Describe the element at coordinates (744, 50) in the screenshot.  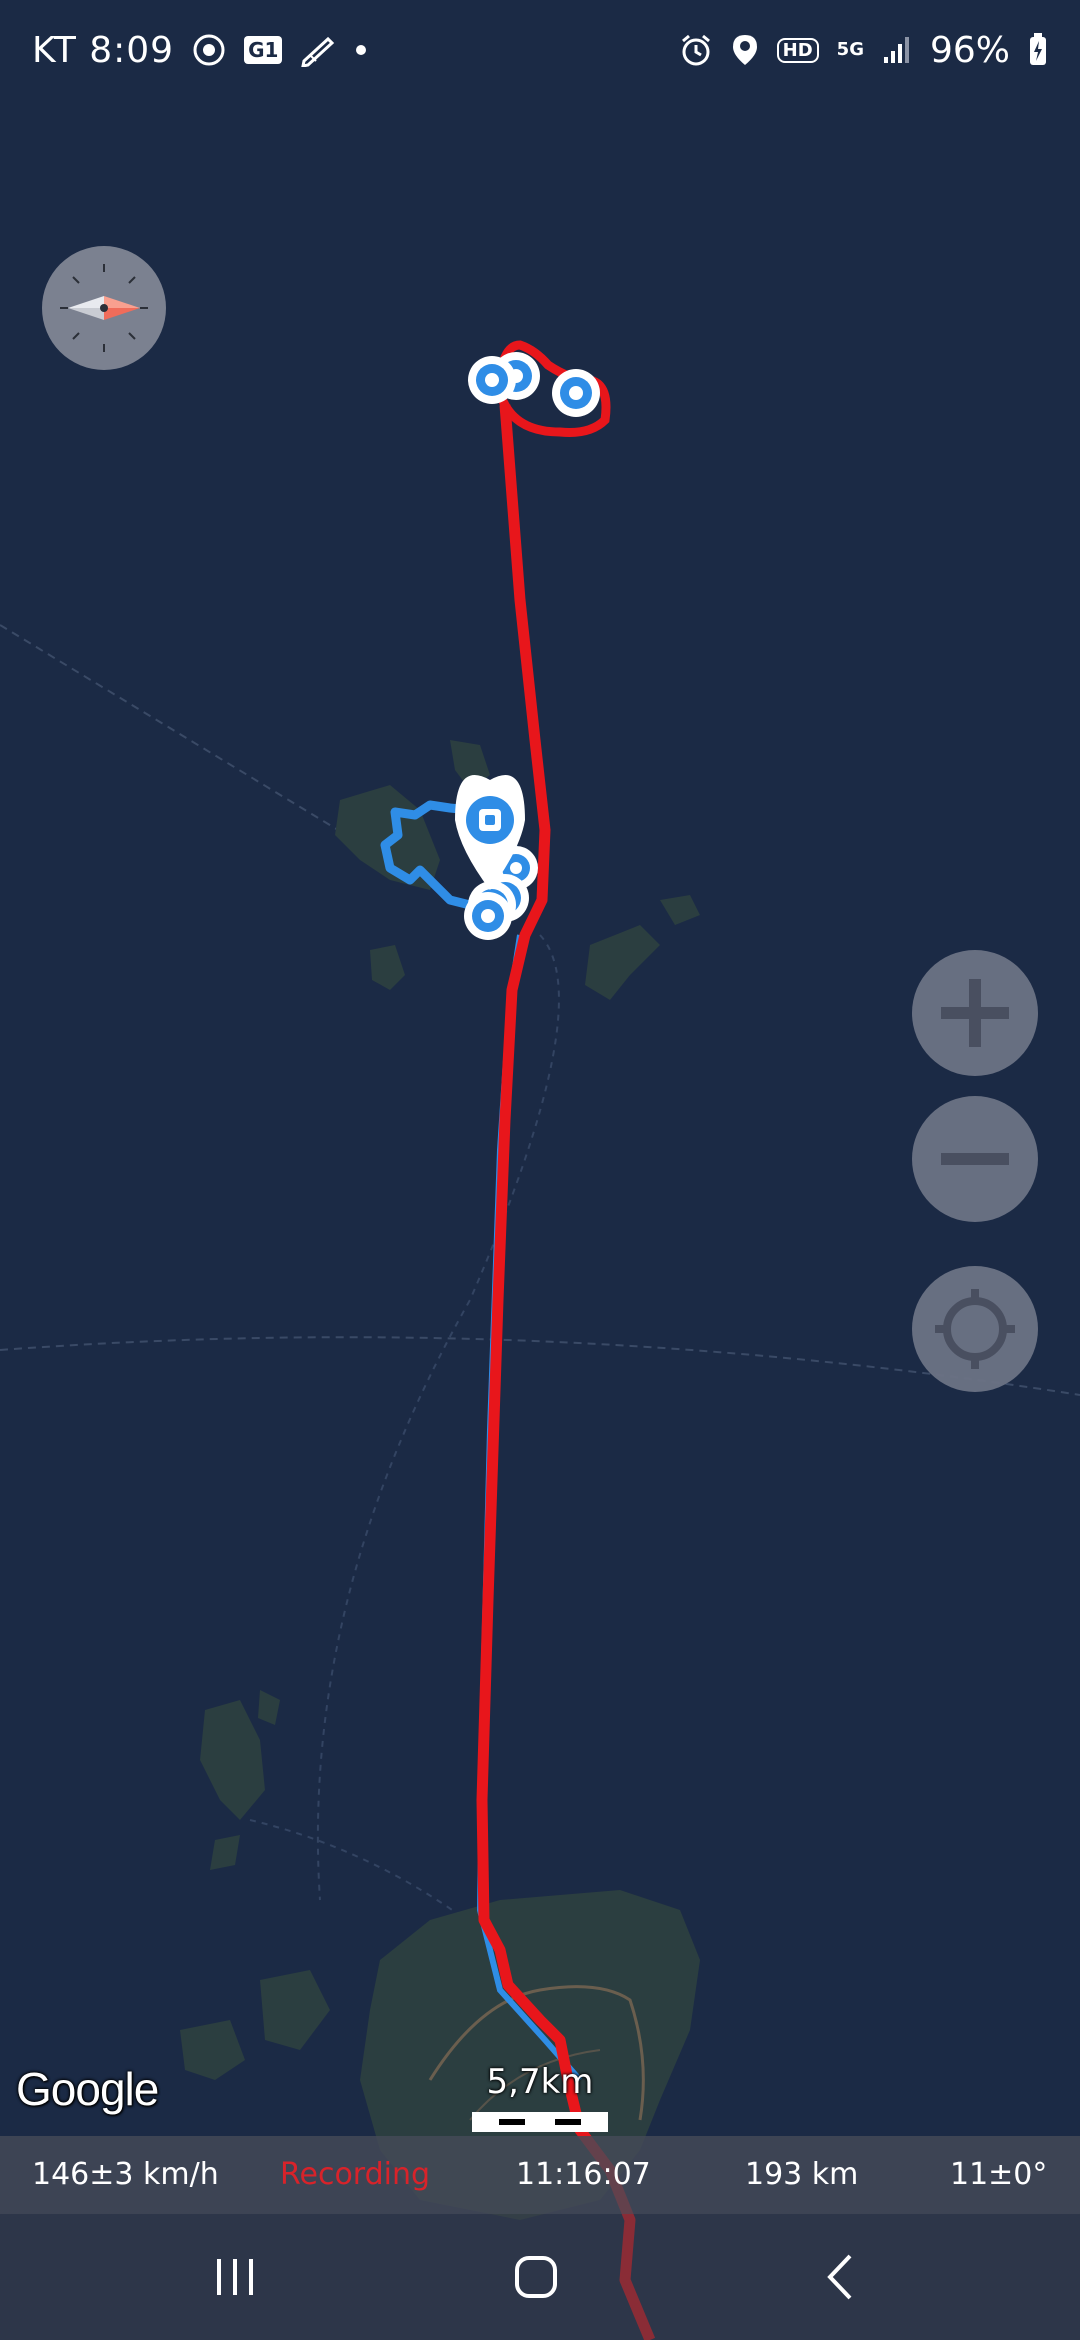
I see `location-icon` at that location.